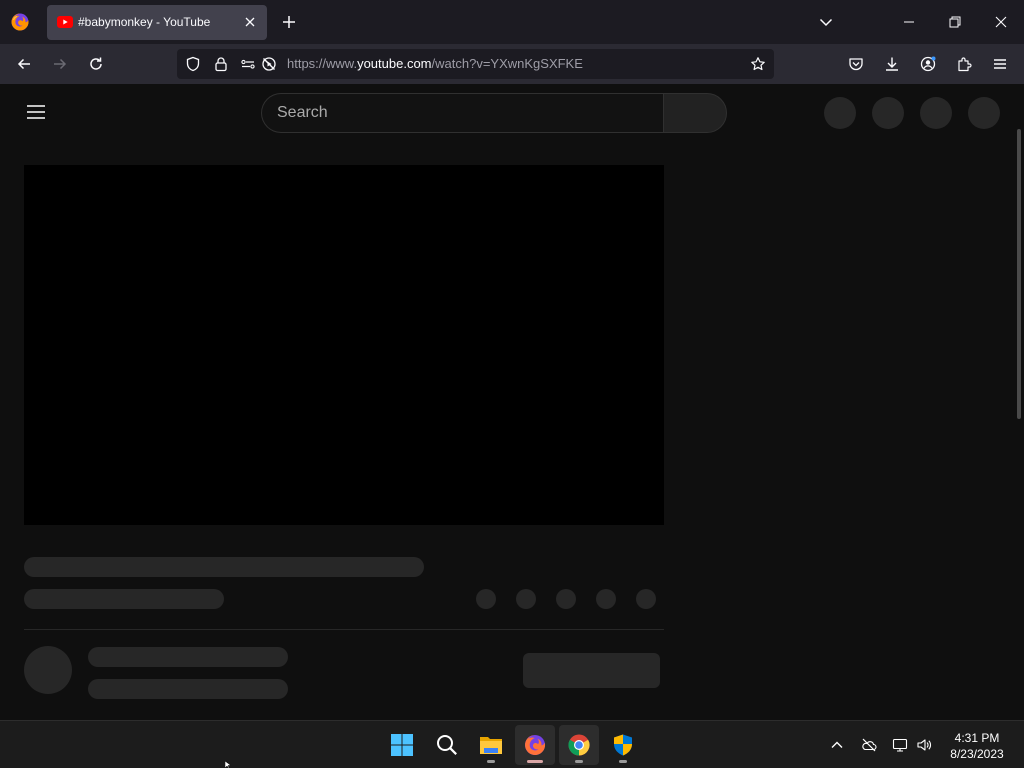 The image size is (1024, 768). I want to click on channel-subscribers-skeleton, so click(188, 689).